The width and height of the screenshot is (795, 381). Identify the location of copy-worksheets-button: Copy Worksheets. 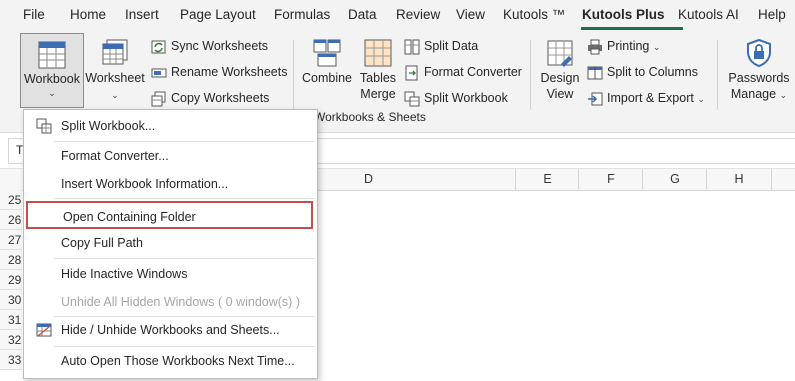
(210, 98).